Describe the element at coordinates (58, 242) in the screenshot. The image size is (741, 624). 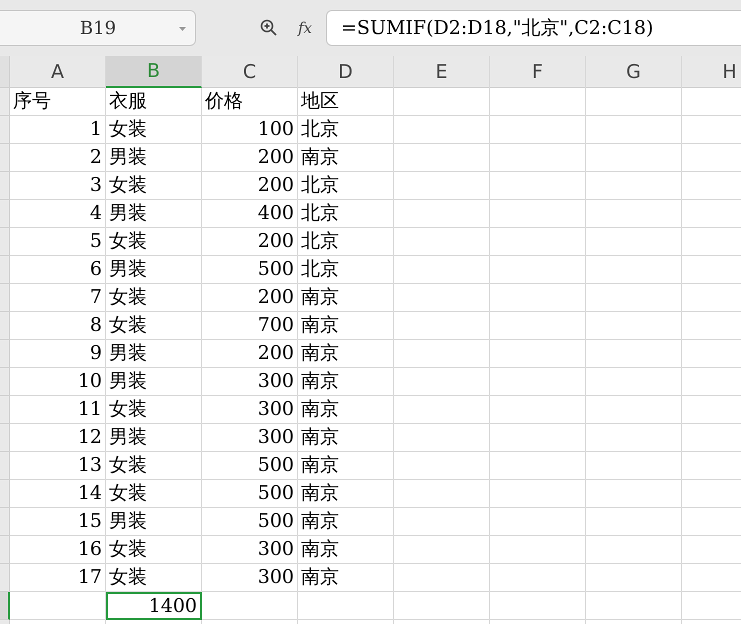
I see `table-cell: 5` at that location.